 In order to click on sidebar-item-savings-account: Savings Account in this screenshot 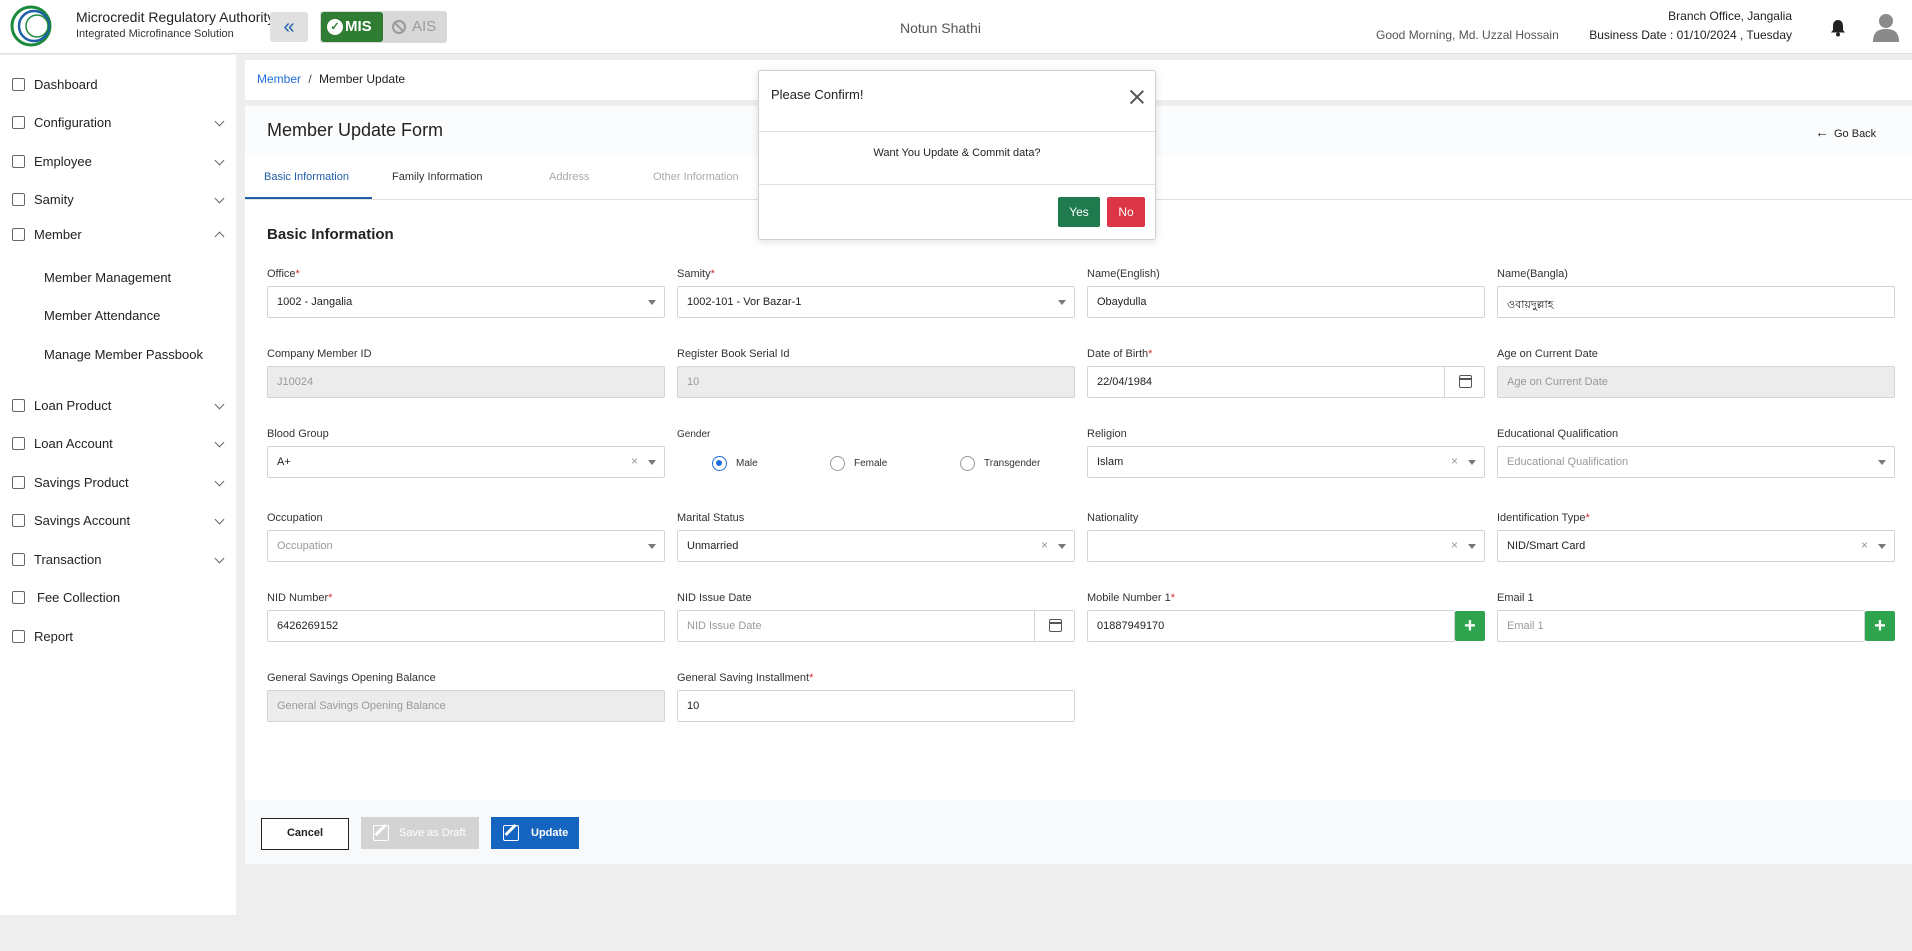, I will do `click(118, 521)`.